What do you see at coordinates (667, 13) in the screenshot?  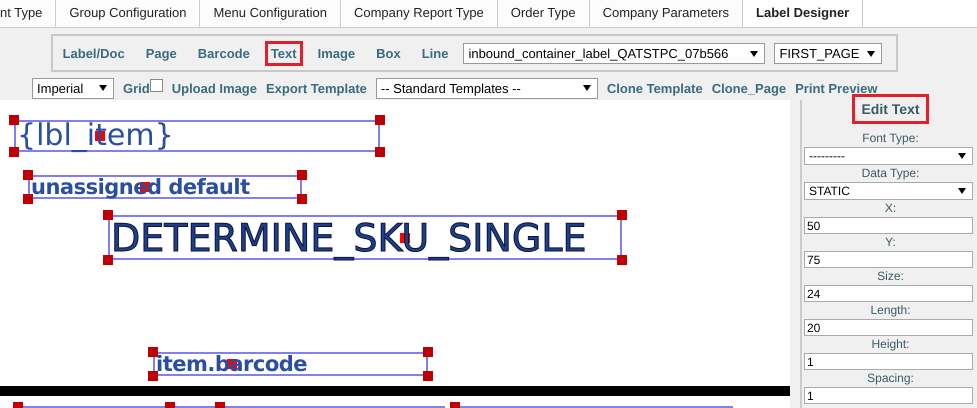 I see `tab: Company Parameters` at bounding box center [667, 13].